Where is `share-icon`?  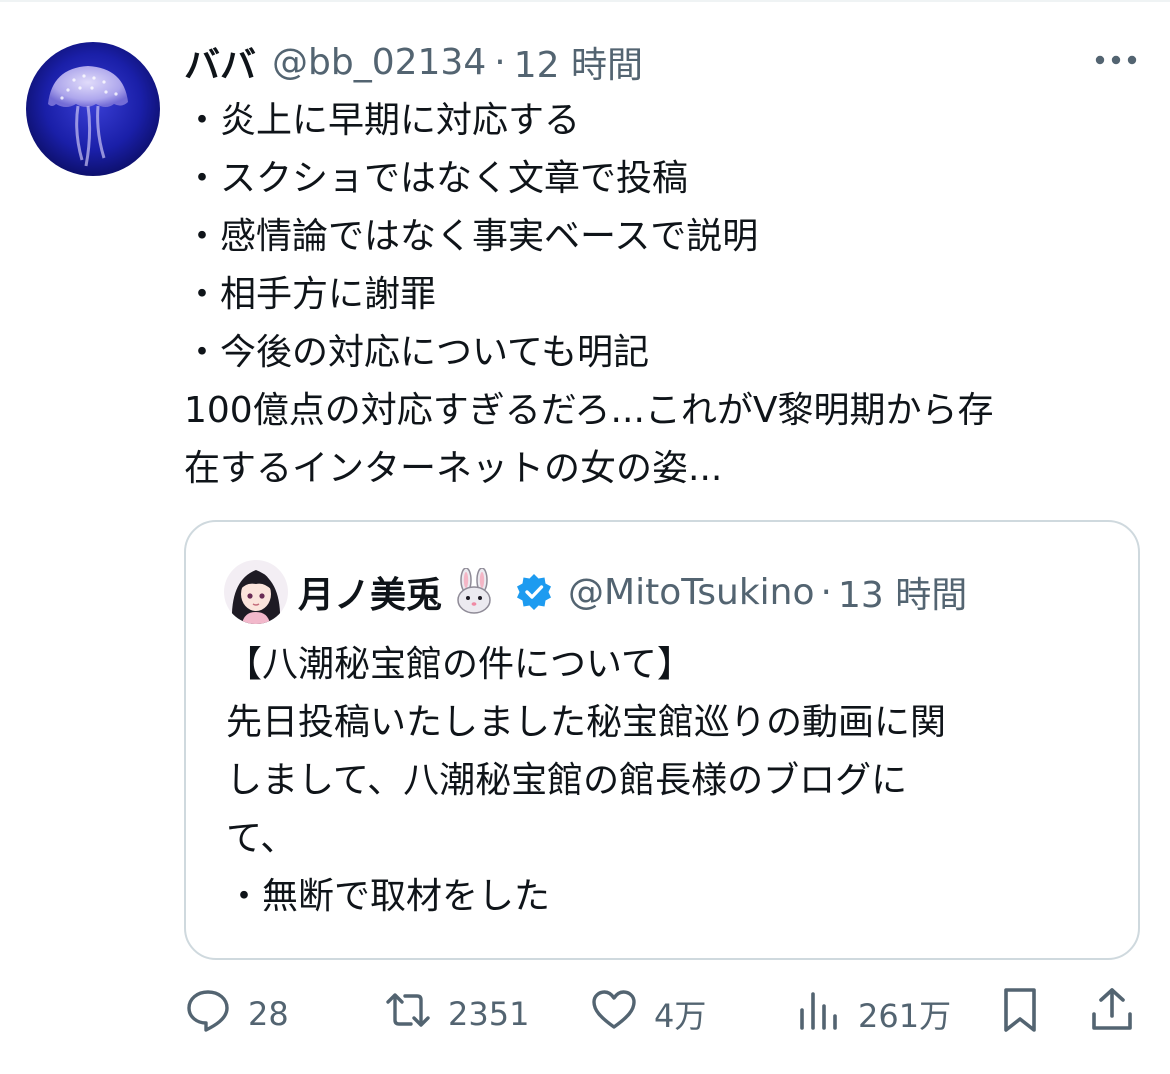 share-icon is located at coordinates (1112, 1014).